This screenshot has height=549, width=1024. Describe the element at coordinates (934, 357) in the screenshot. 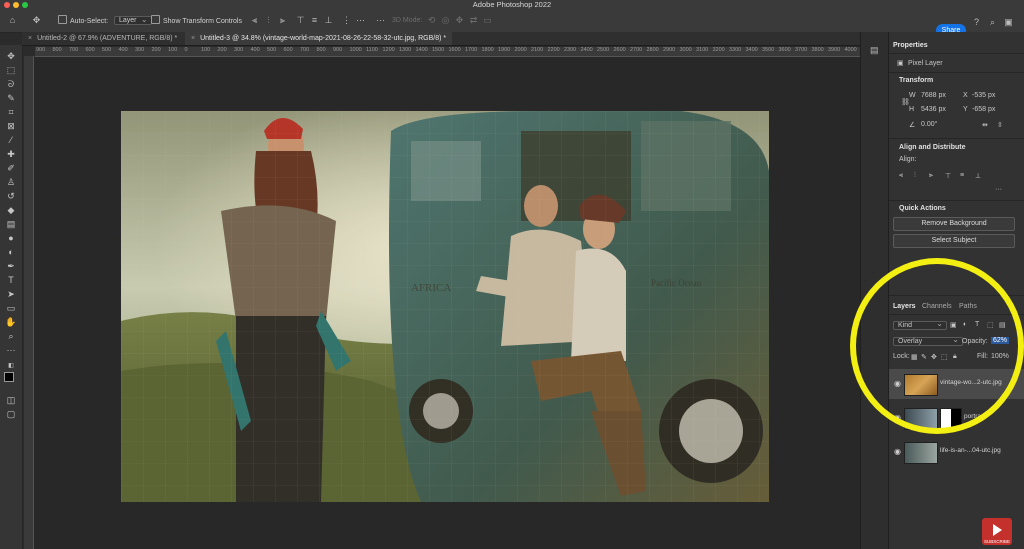

I see `lock-position-icon: ✥` at that location.